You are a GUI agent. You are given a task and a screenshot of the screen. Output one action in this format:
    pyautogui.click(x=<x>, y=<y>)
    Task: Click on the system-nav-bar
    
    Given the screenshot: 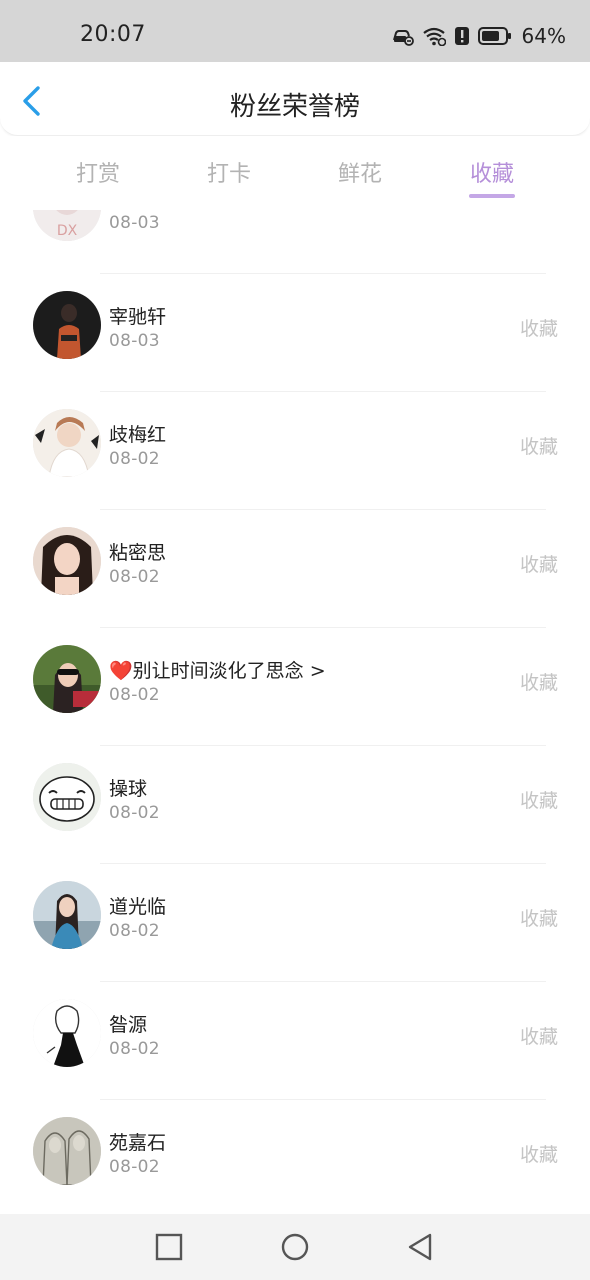 What is the action you would take?
    pyautogui.click(x=295, y=1247)
    